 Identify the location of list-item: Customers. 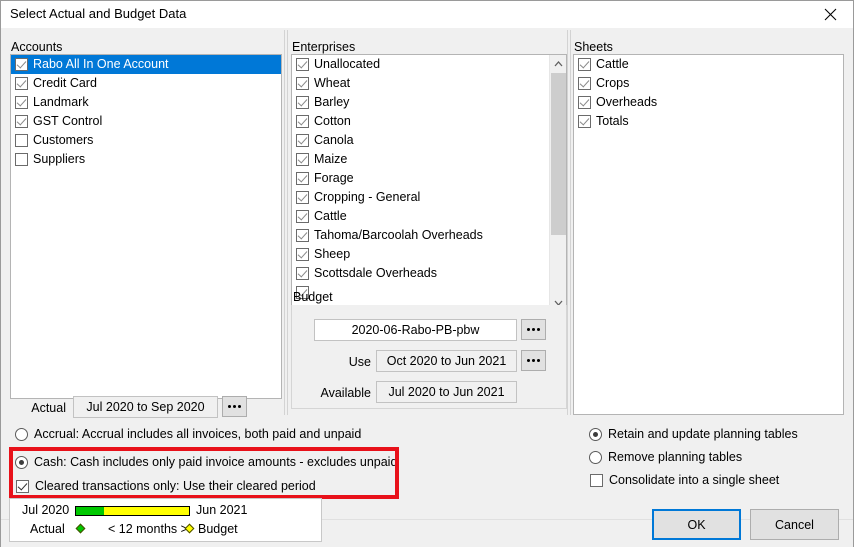
(146, 140).